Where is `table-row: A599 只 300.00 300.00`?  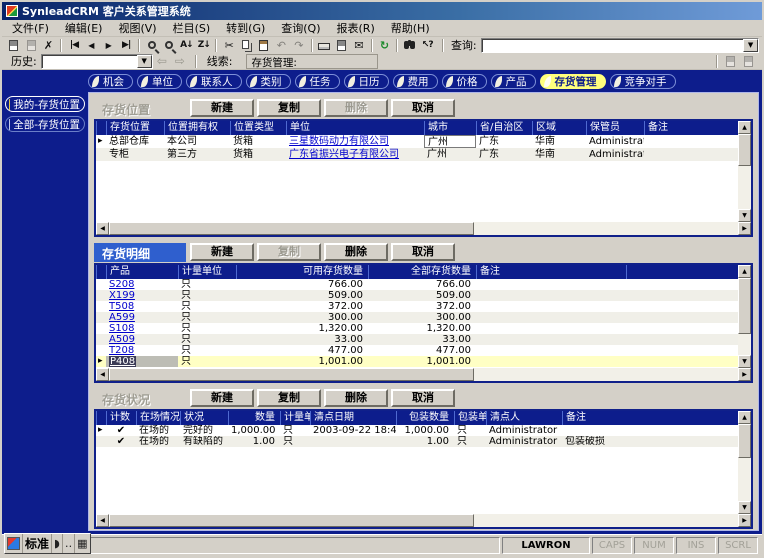
table-row: A599 只 300.00 300.00 is located at coordinates (417, 317).